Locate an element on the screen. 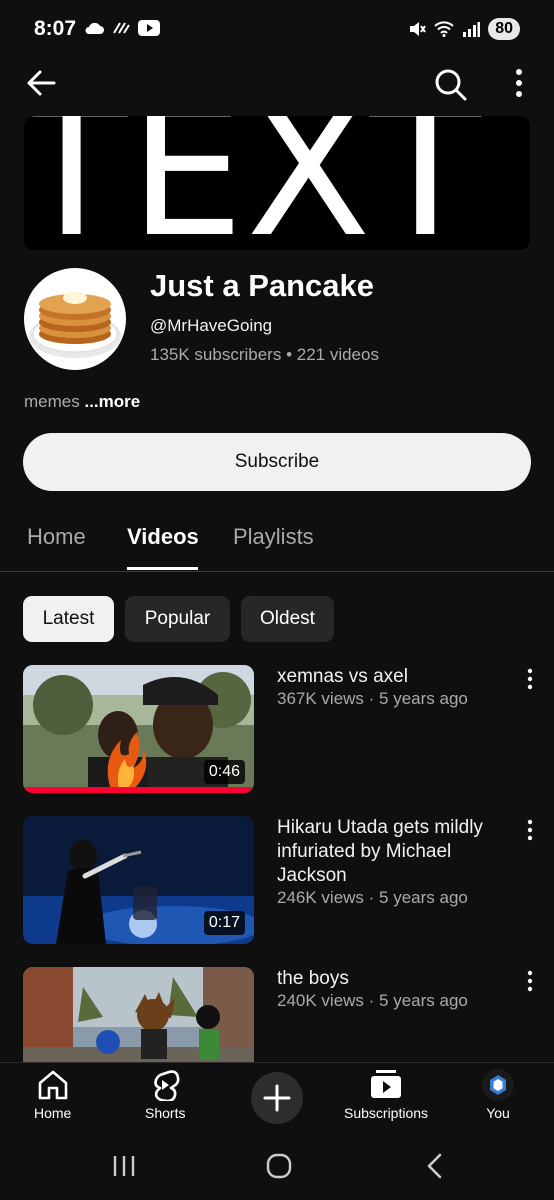 The image size is (554, 1200). battery-level: 80 is located at coordinates (504, 29).